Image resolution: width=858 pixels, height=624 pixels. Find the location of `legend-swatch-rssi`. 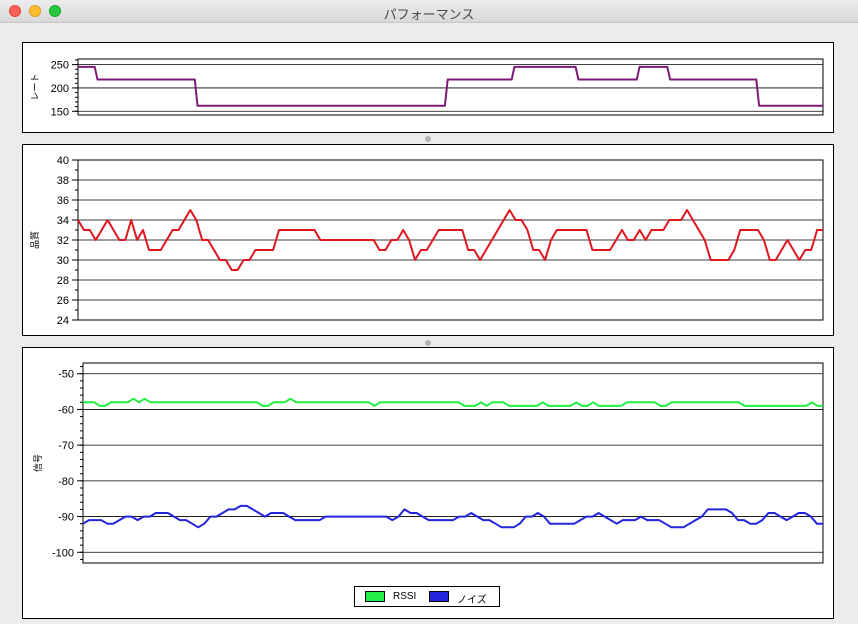

legend-swatch-rssi is located at coordinates (375, 596).